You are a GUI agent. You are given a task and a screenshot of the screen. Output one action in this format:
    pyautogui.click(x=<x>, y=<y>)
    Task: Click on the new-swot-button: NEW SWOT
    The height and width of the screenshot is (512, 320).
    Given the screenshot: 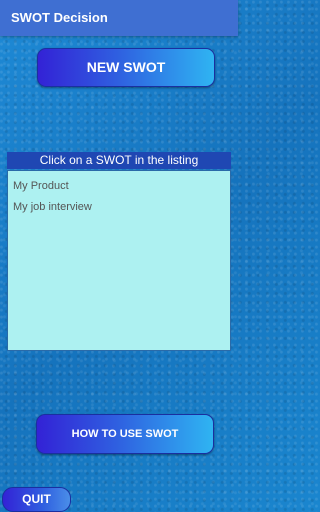 What is the action you would take?
    pyautogui.click(x=126, y=67)
    